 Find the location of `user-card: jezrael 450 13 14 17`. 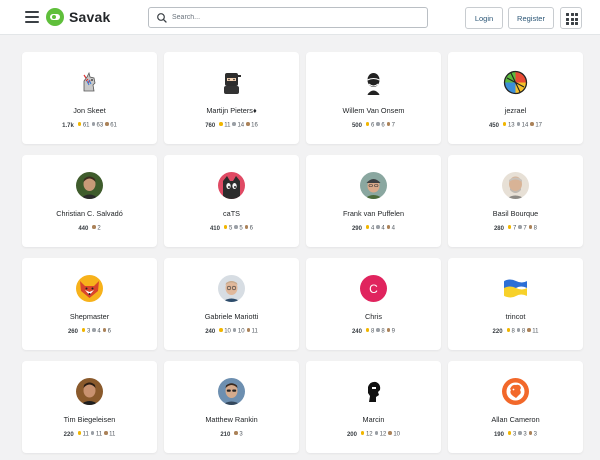

user-card: jezrael 450 13 14 17 is located at coordinates (515, 98).